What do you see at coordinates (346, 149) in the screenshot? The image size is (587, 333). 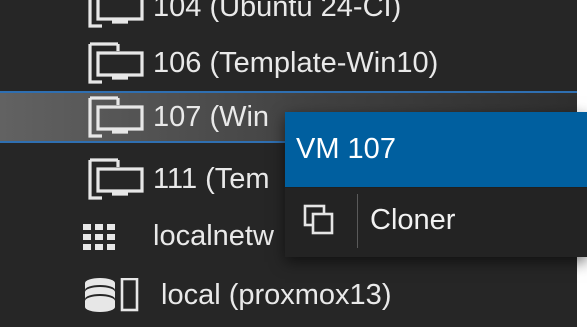 I see `context-menu-title: VM 107` at bounding box center [346, 149].